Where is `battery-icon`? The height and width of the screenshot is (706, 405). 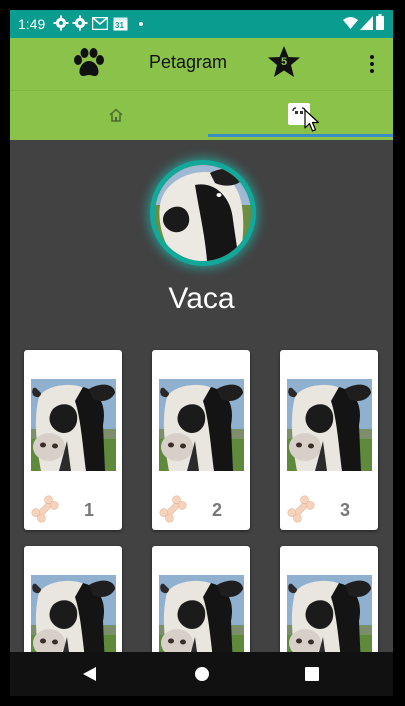
battery-icon is located at coordinates (380, 22).